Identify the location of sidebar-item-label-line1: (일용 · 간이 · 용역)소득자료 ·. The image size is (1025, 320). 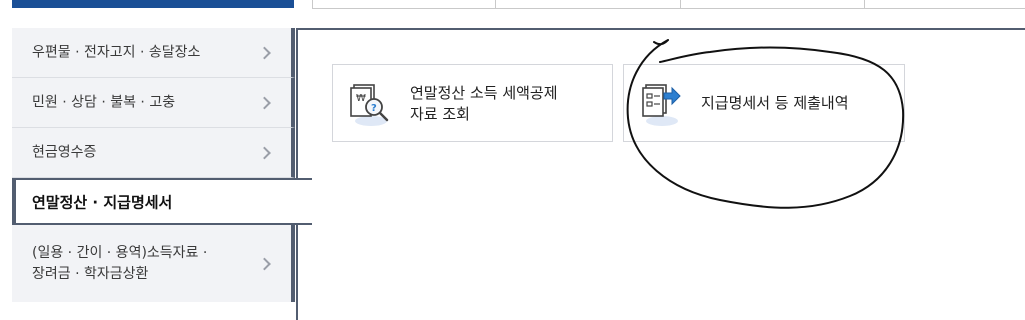
(120, 252).